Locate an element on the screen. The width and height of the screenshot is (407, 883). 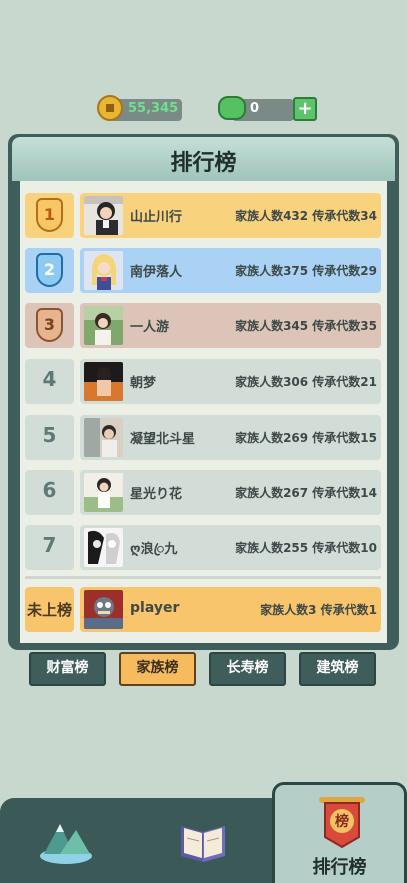
nav-book is located at coordinates (202, 844).